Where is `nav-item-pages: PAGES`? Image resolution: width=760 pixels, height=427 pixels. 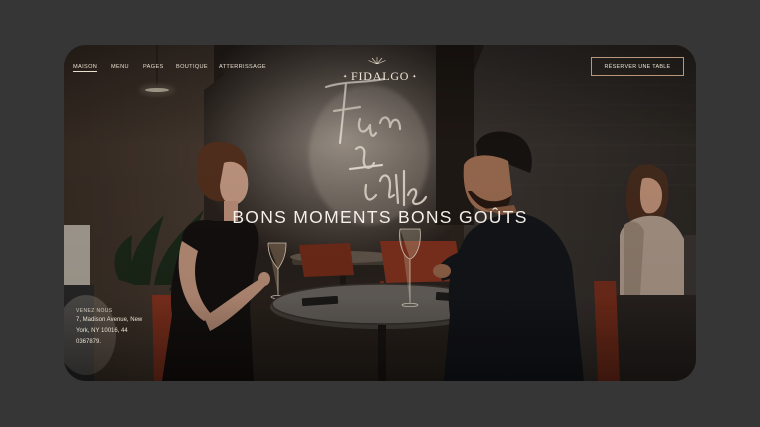
nav-item-pages: PAGES is located at coordinates (153, 67).